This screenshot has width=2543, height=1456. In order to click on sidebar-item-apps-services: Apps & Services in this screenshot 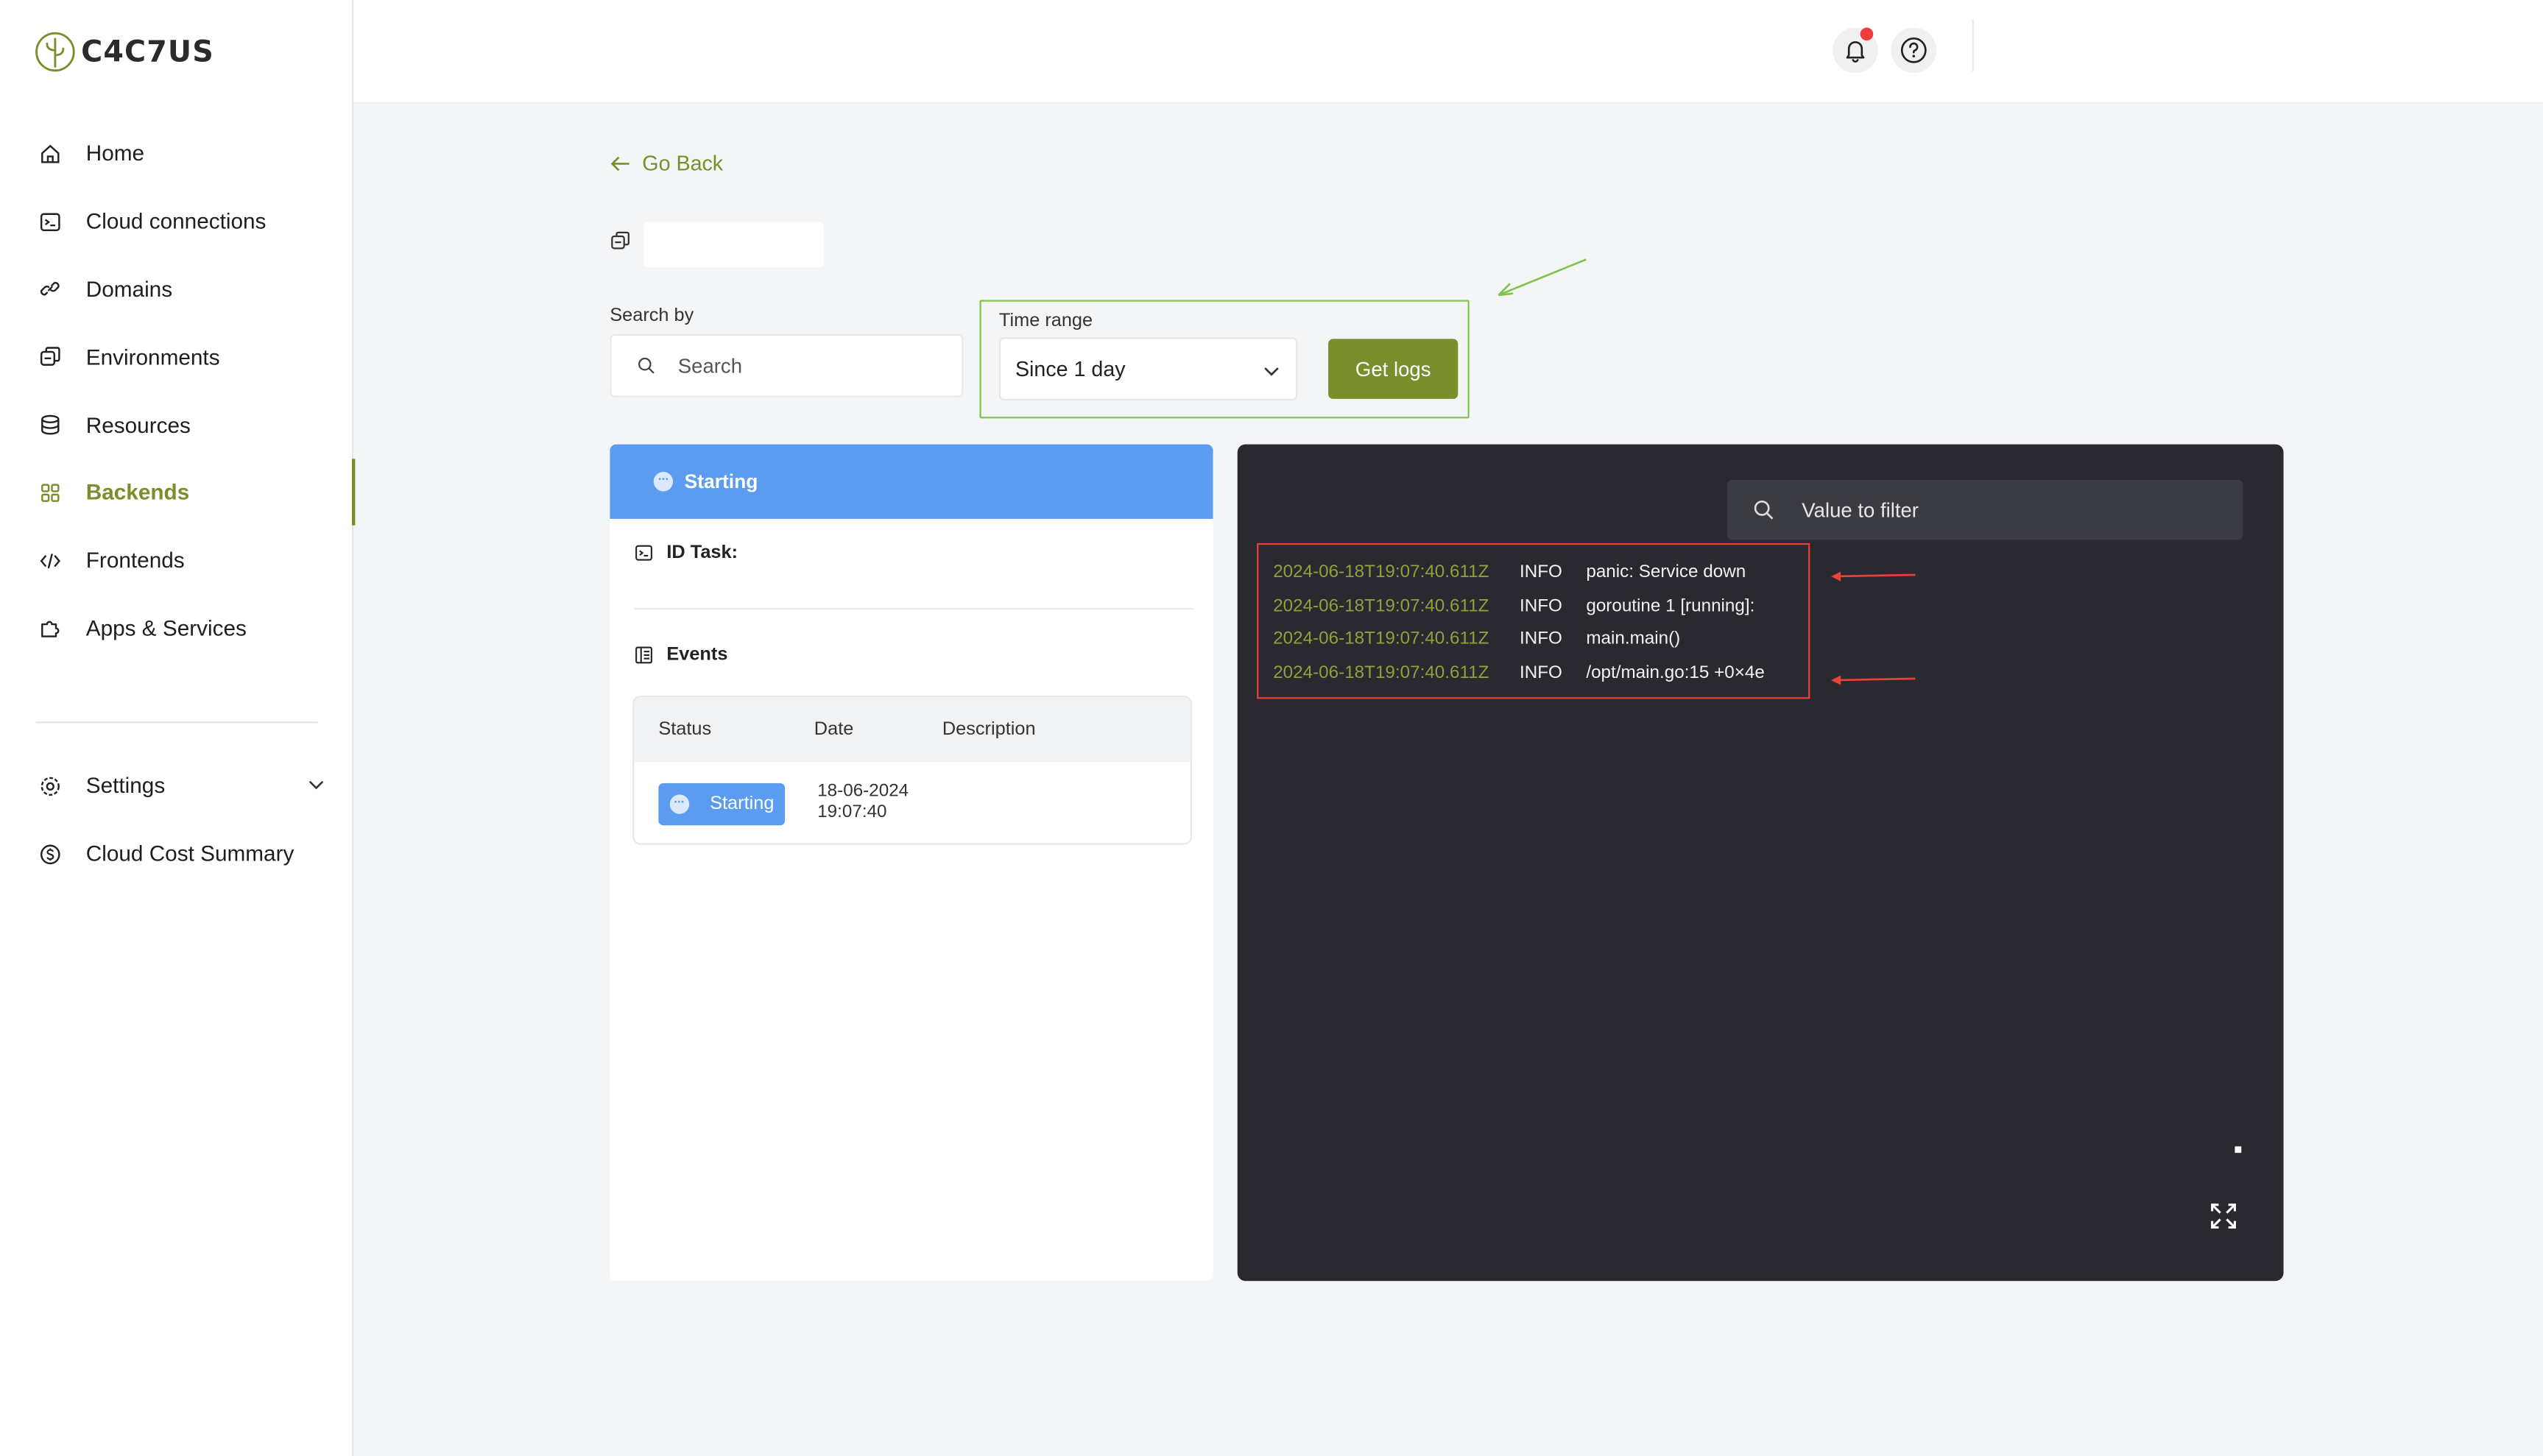, I will do `click(177, 628)`.